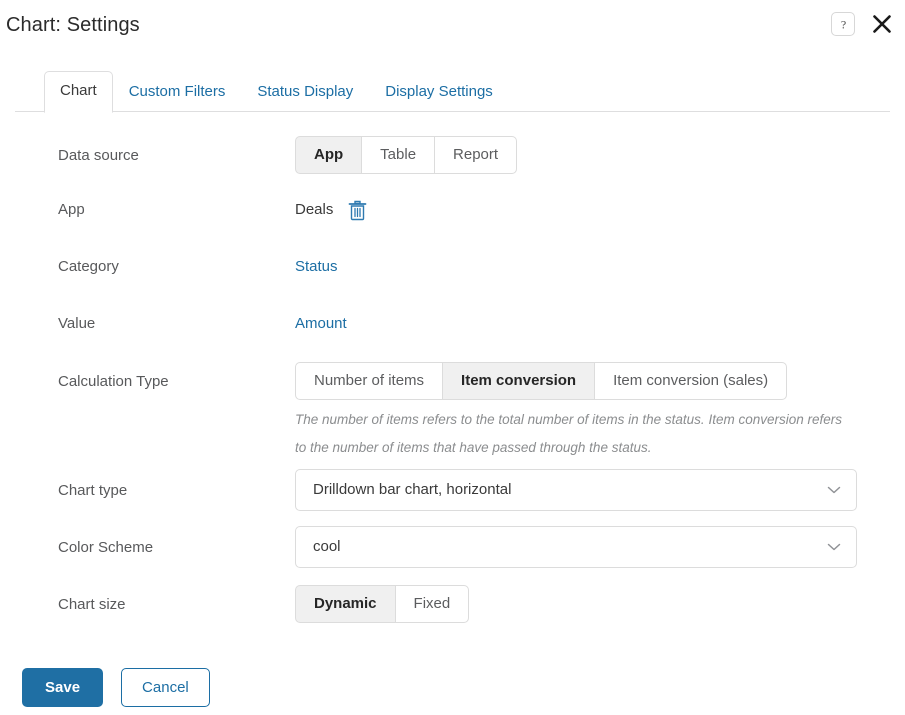 This screenshot has width=905, height=715. What do you see at coordinates (439, 92) in the screenshot?
I see `tab-display-settings: Display Settings` at bounding box center [439, 92].